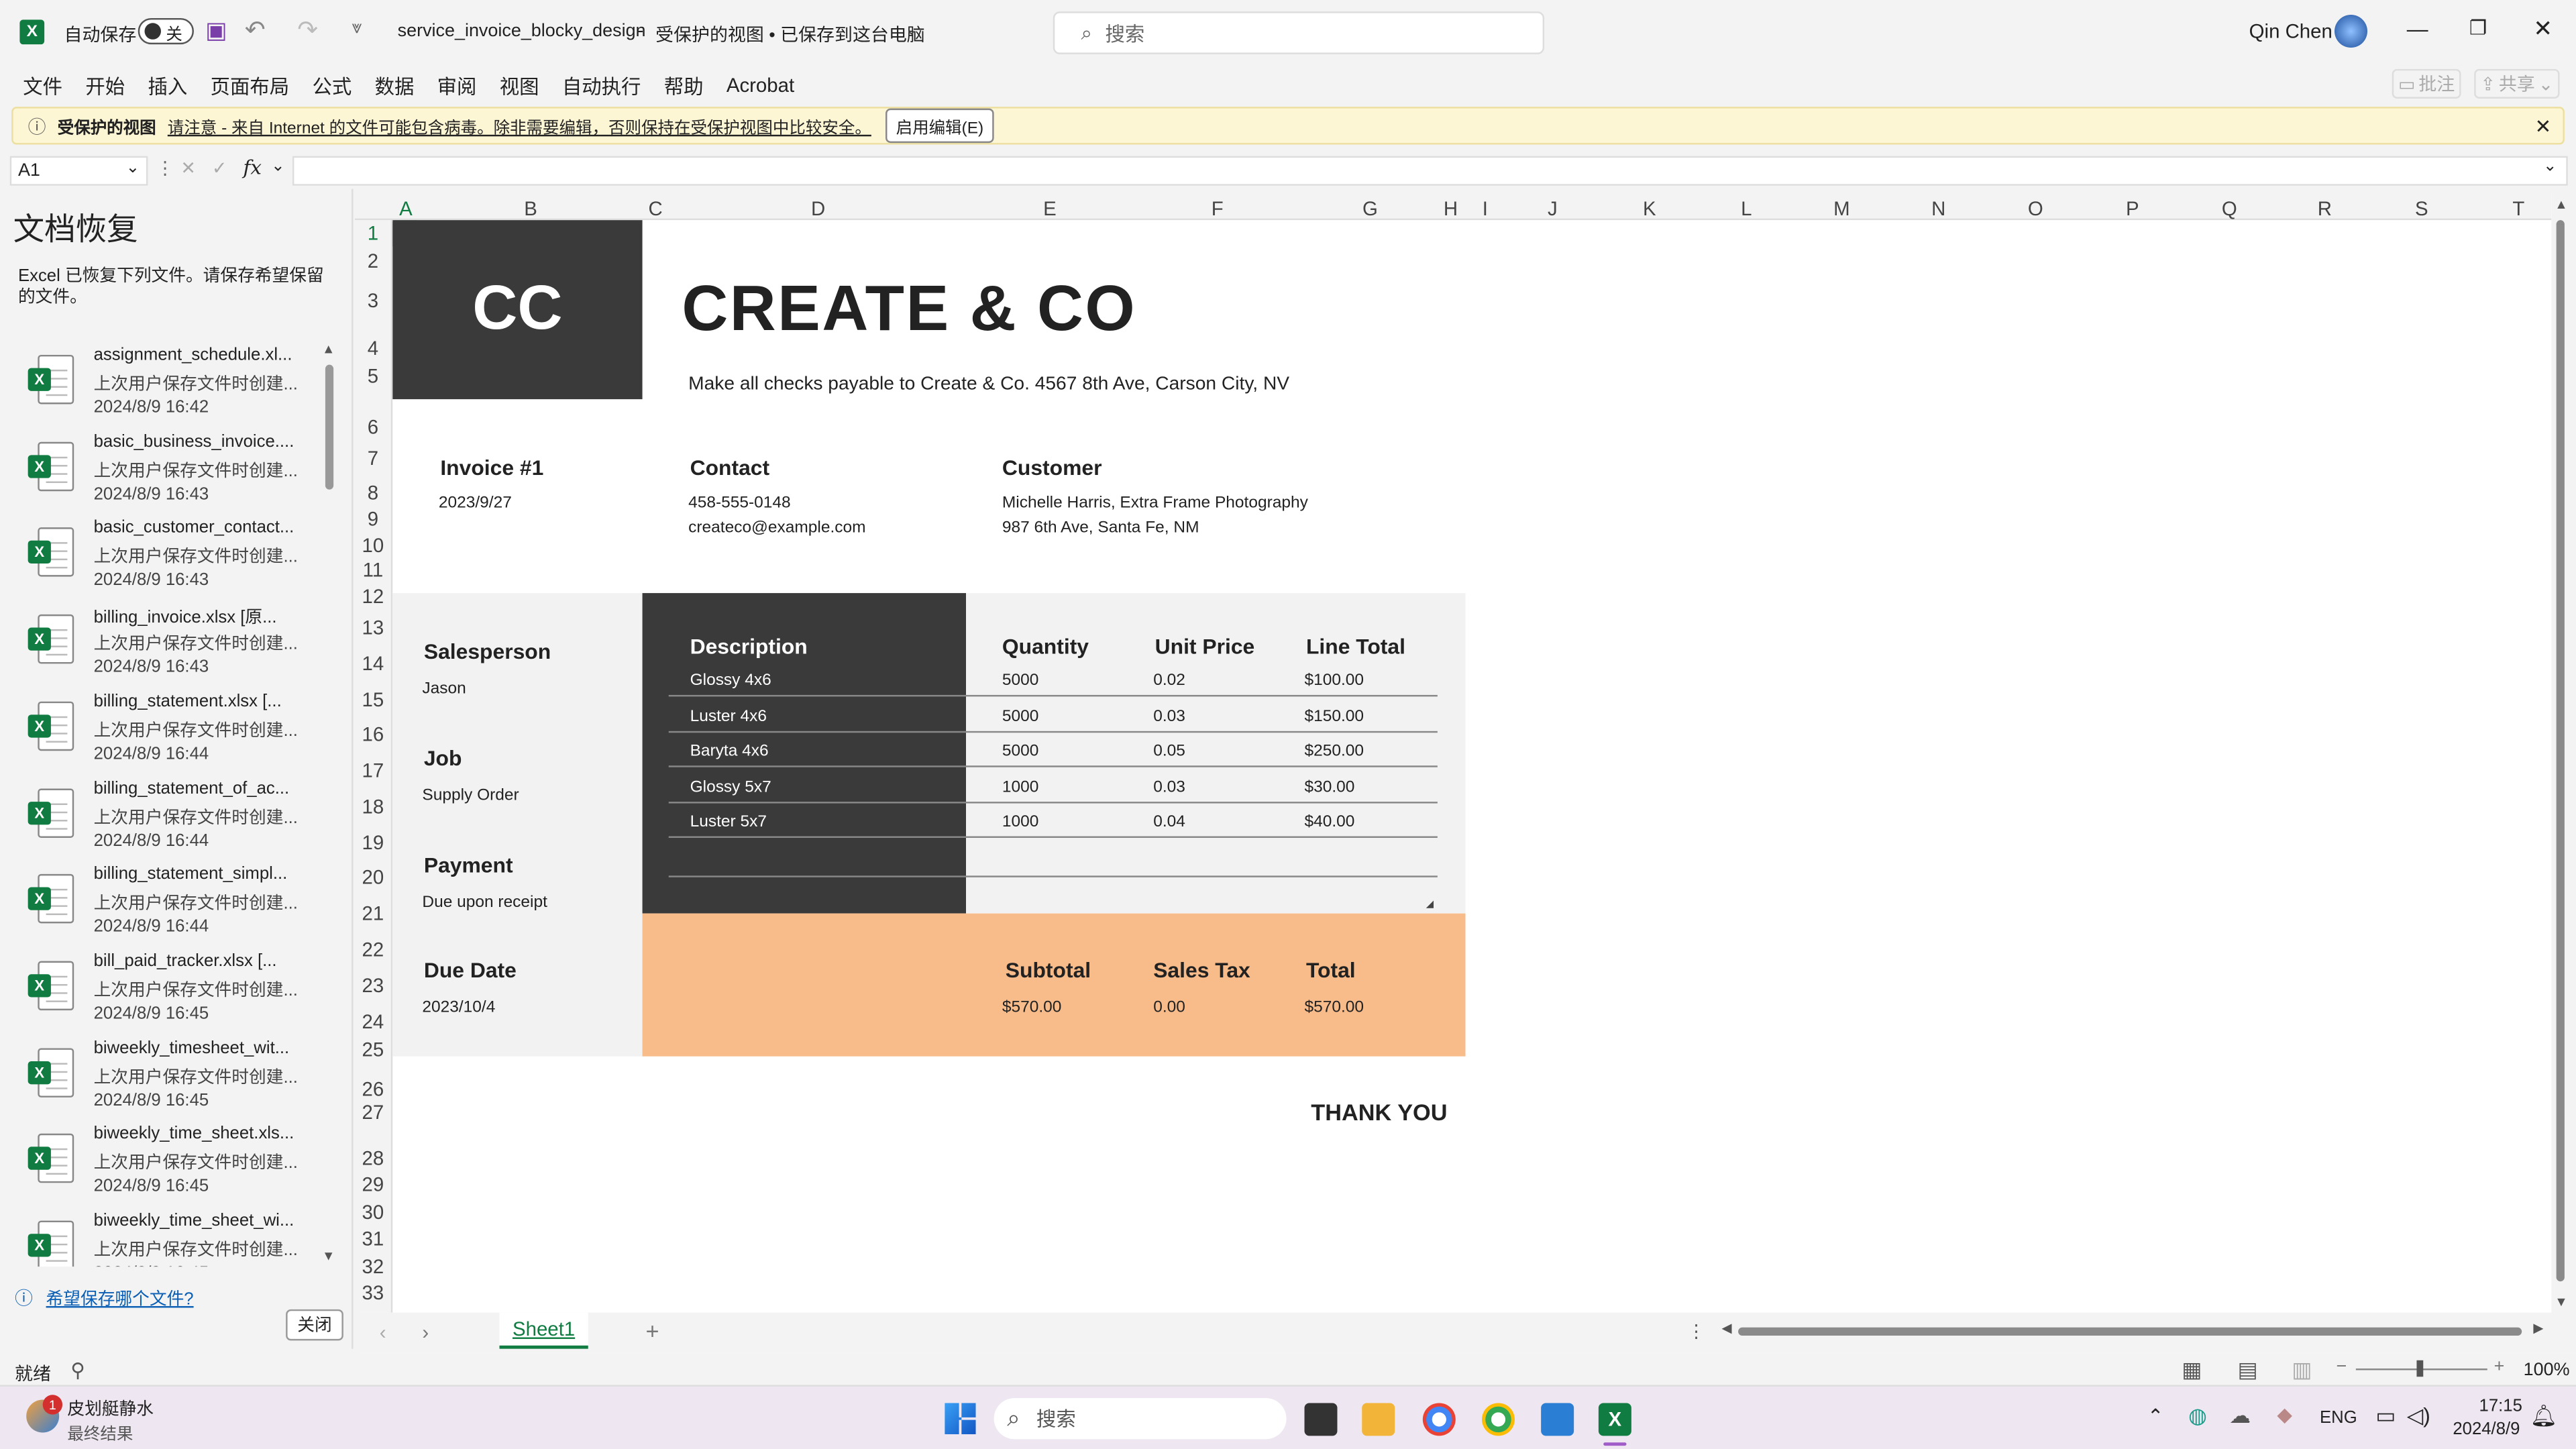 This screenshot has width=2576, height=1449. I want to click on column-header: P, so click(2132, 208).